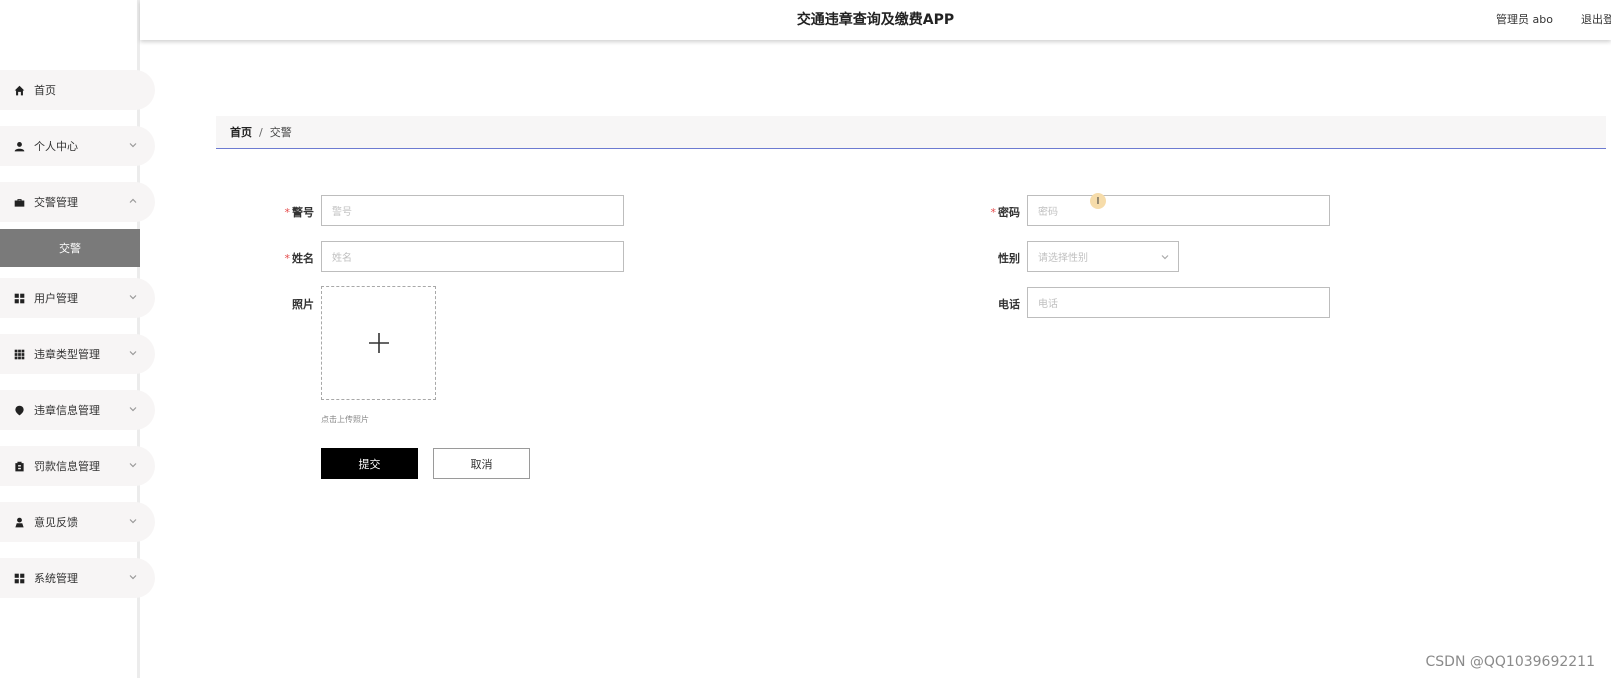 Image resolution: width=1611 pixels, height=678 pixels. I want to click on sidebar-item-violation-type-management: 违章类型管理, so click(77, 354).